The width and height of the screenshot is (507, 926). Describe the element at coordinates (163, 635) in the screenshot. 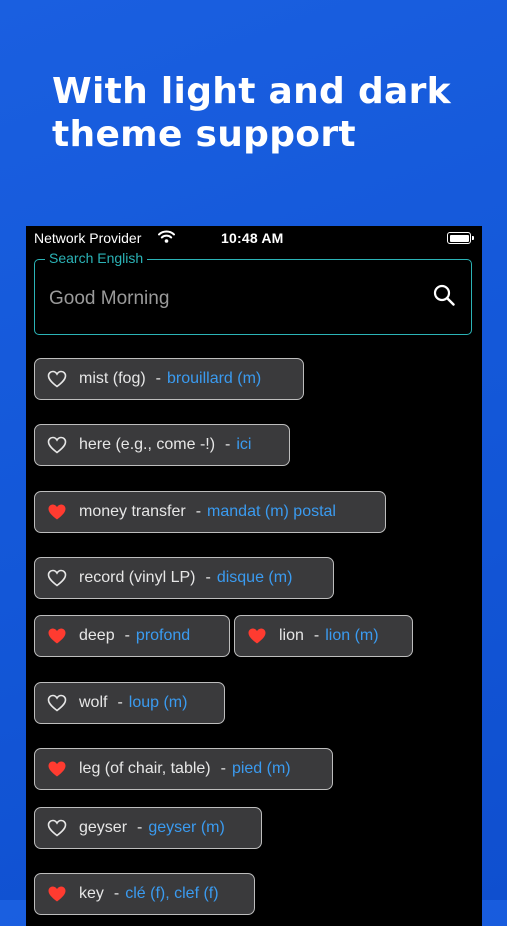

I see `french-translation: profond` at that location.